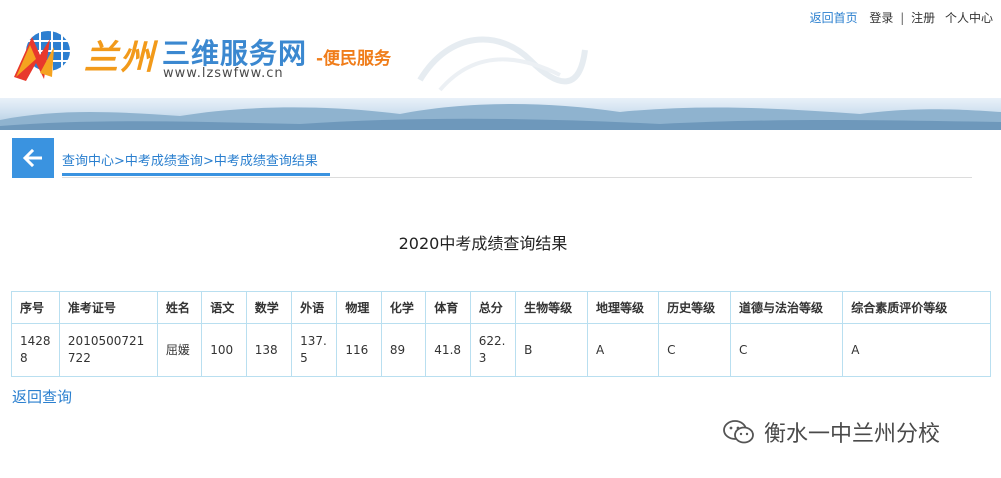 The height and width of the screenshot is (478, 1001). Describe the element at coordinates (35, 350) in the screenshot. I see `cell-serial-number: 14288` at that location.